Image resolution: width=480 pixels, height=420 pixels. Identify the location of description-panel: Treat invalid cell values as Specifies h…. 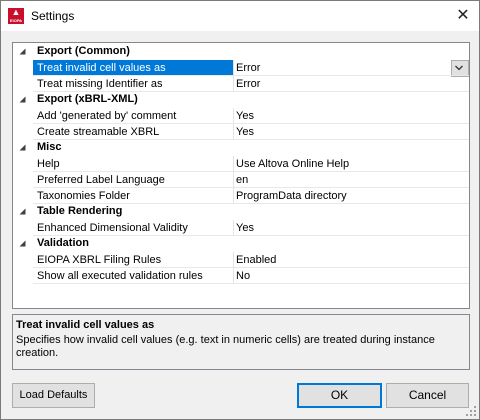
(241, 342).